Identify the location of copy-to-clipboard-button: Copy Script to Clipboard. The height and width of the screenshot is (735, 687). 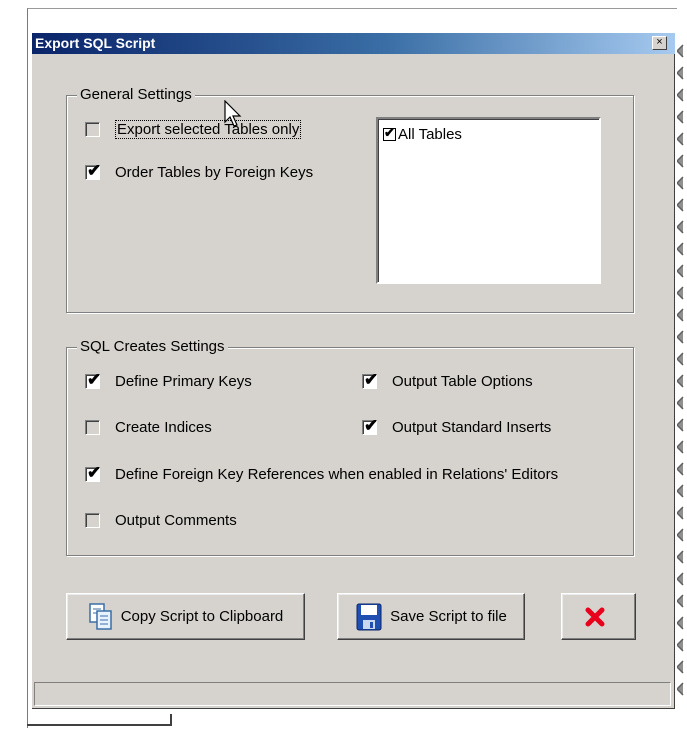
(185, 616).